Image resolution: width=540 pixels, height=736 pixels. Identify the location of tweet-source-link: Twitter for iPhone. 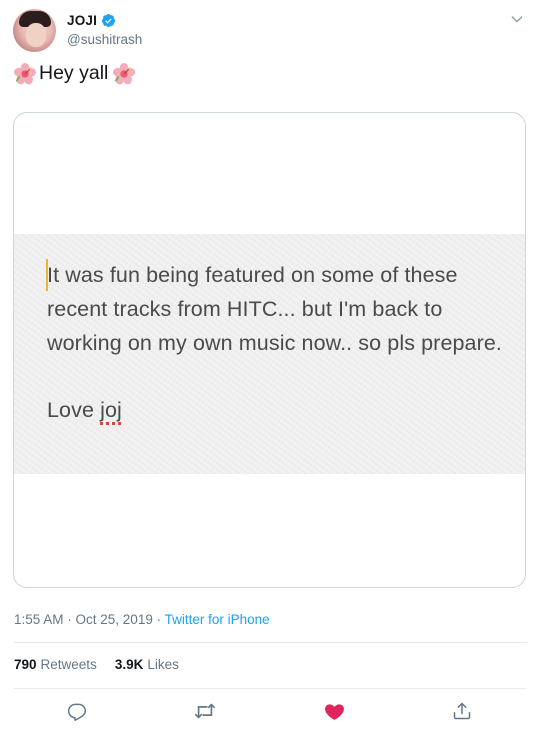
(217, 619).